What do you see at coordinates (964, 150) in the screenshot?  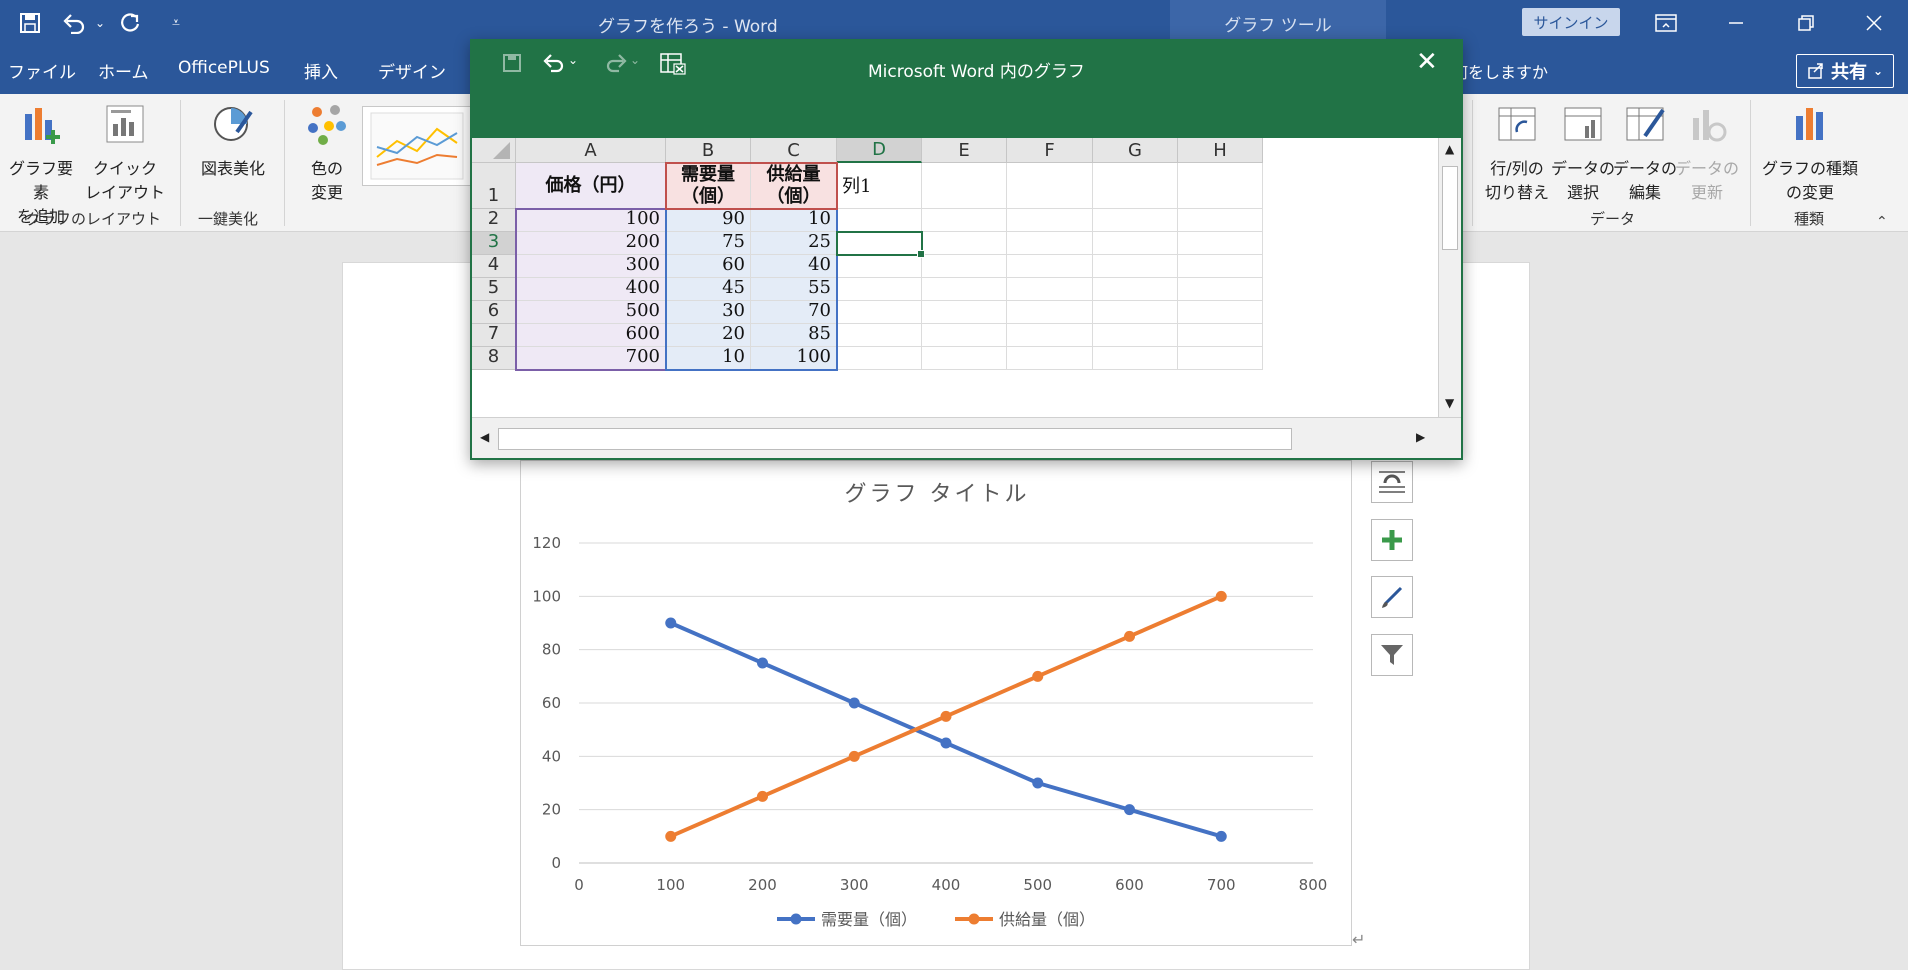 I see `column-header: E` at bounding box center [964, 150].